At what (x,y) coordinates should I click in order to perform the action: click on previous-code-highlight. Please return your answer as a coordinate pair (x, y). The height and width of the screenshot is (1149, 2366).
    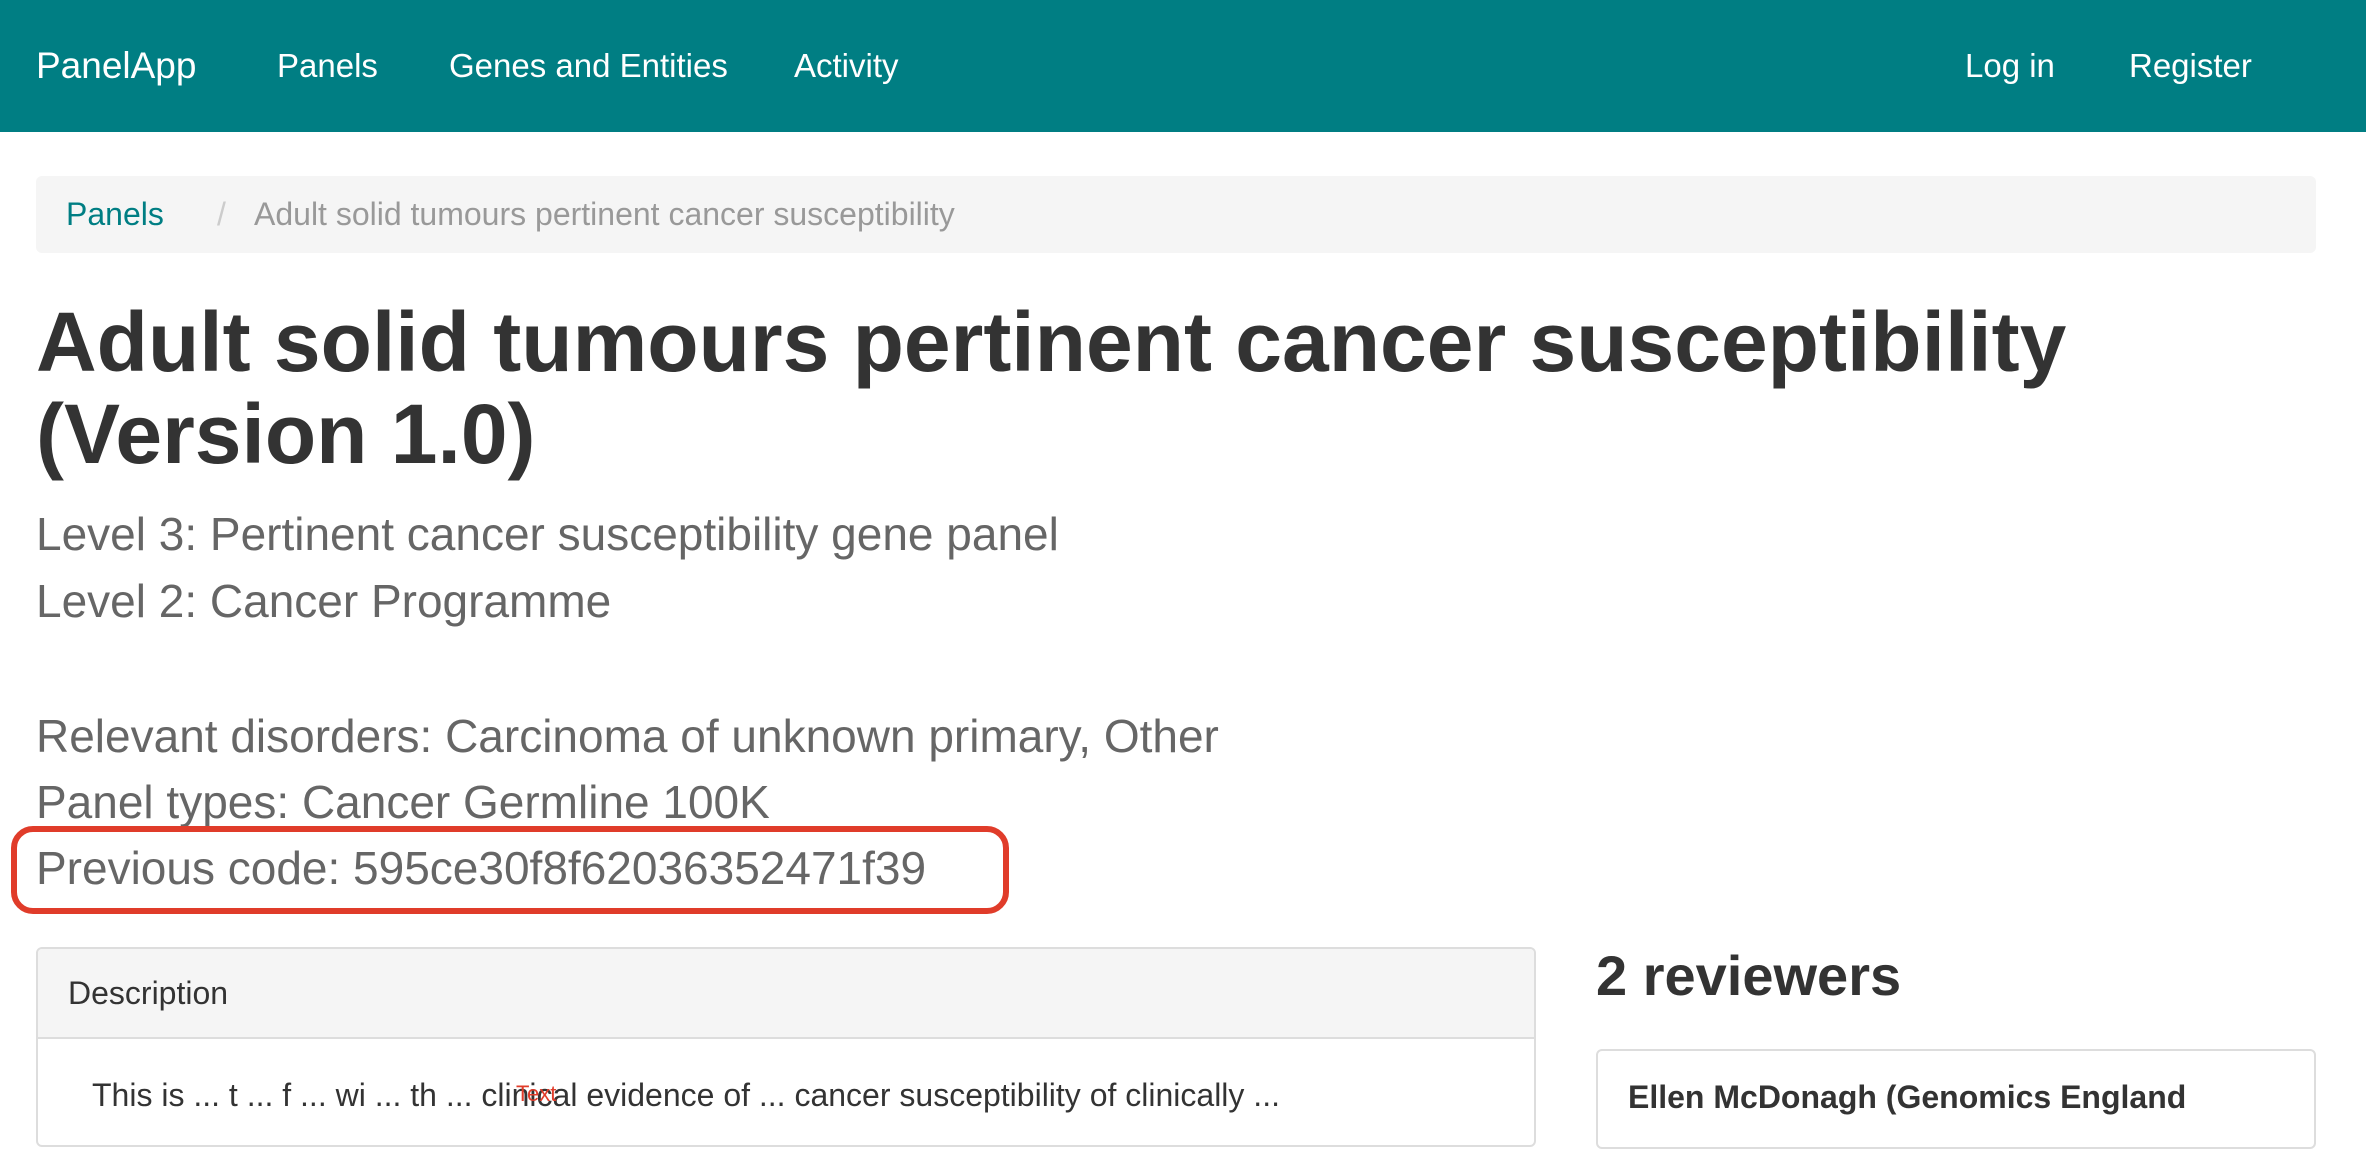
    Looking at the image, I should click on (510, 870).